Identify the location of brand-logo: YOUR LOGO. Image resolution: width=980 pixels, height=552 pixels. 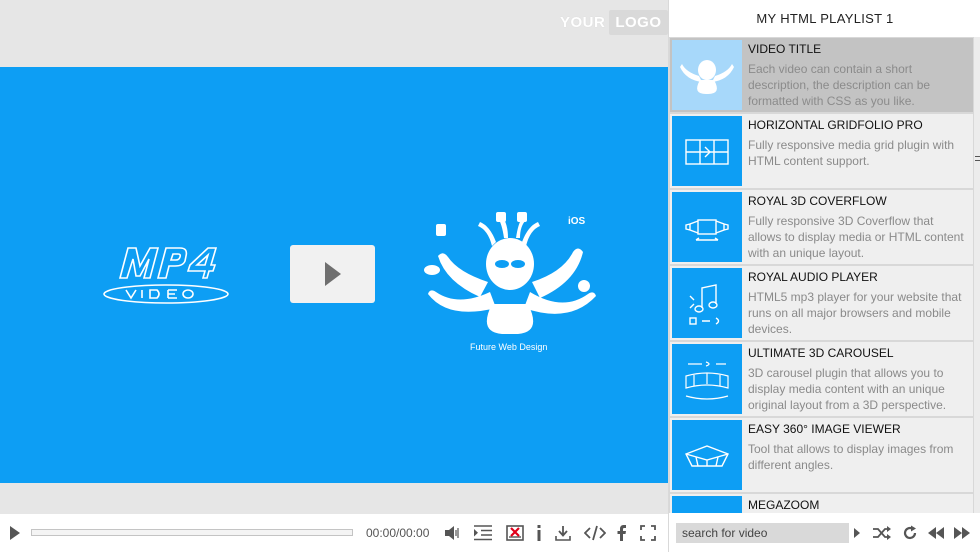
(614, 22).